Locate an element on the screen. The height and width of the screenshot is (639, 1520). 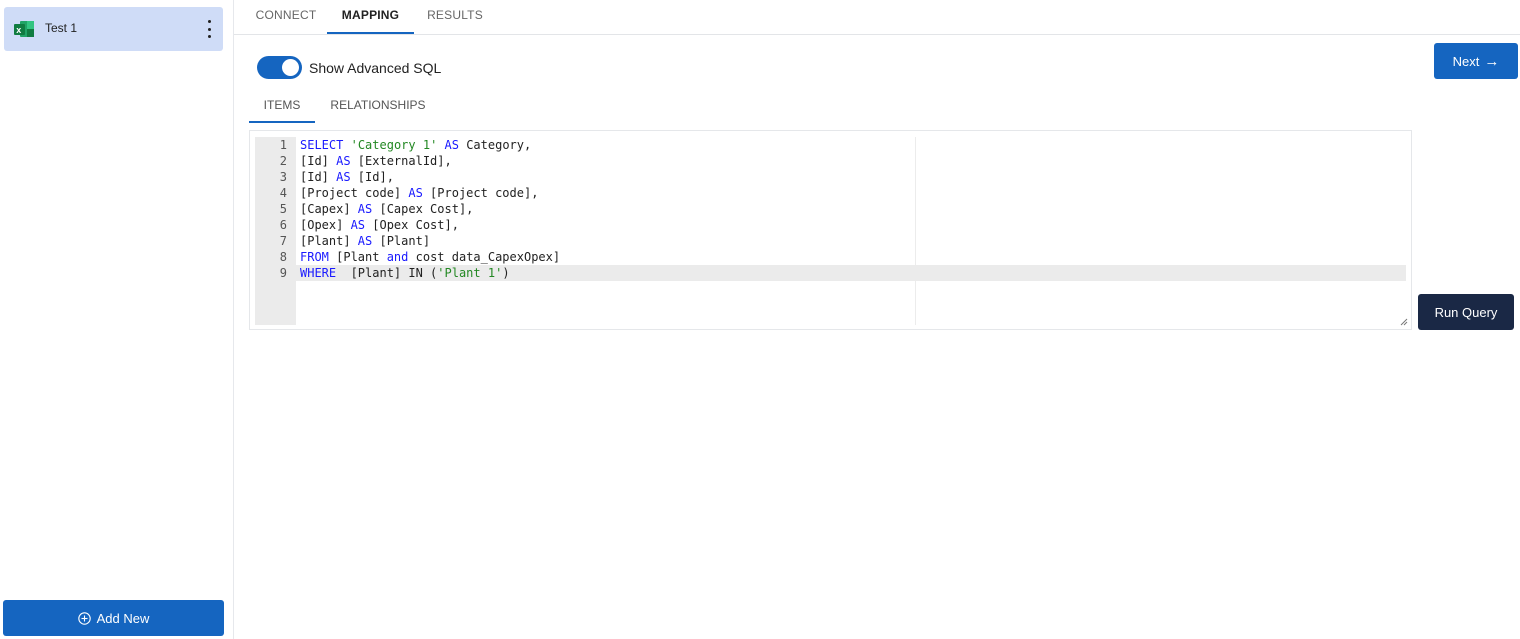
line-number: 6 is located at coordinates (283, 225).